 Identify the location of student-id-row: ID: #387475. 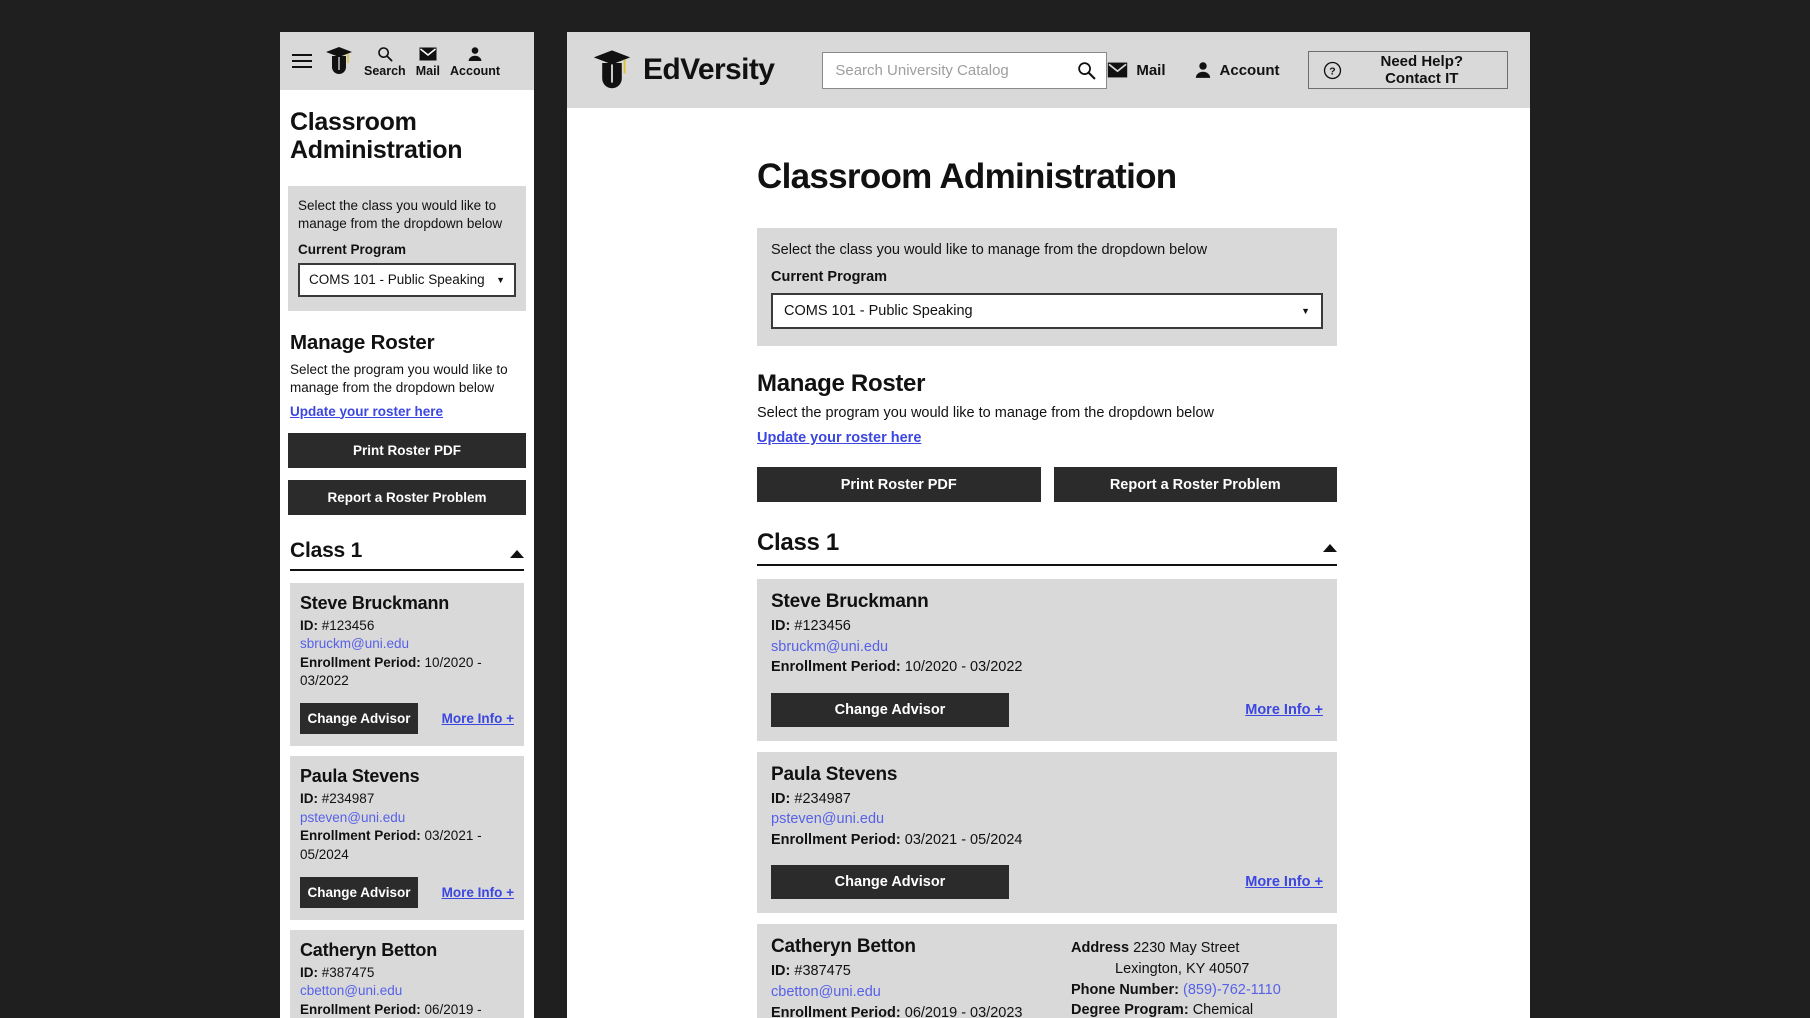
(407, 973).